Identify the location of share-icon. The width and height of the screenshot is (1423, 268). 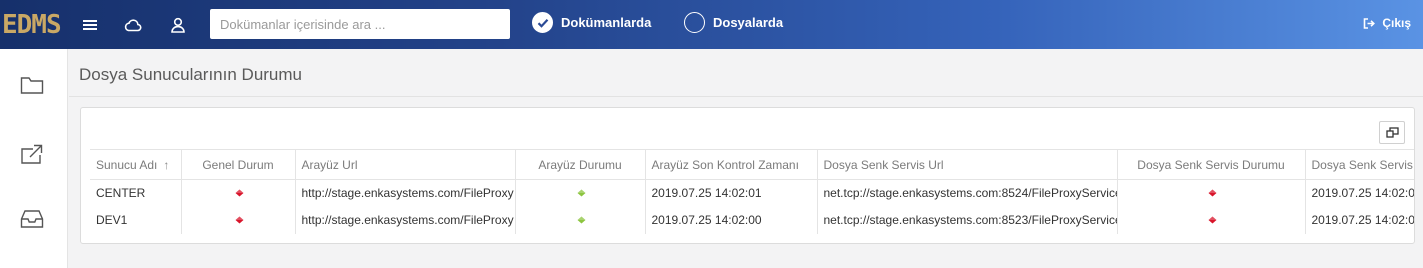
(32, 154).